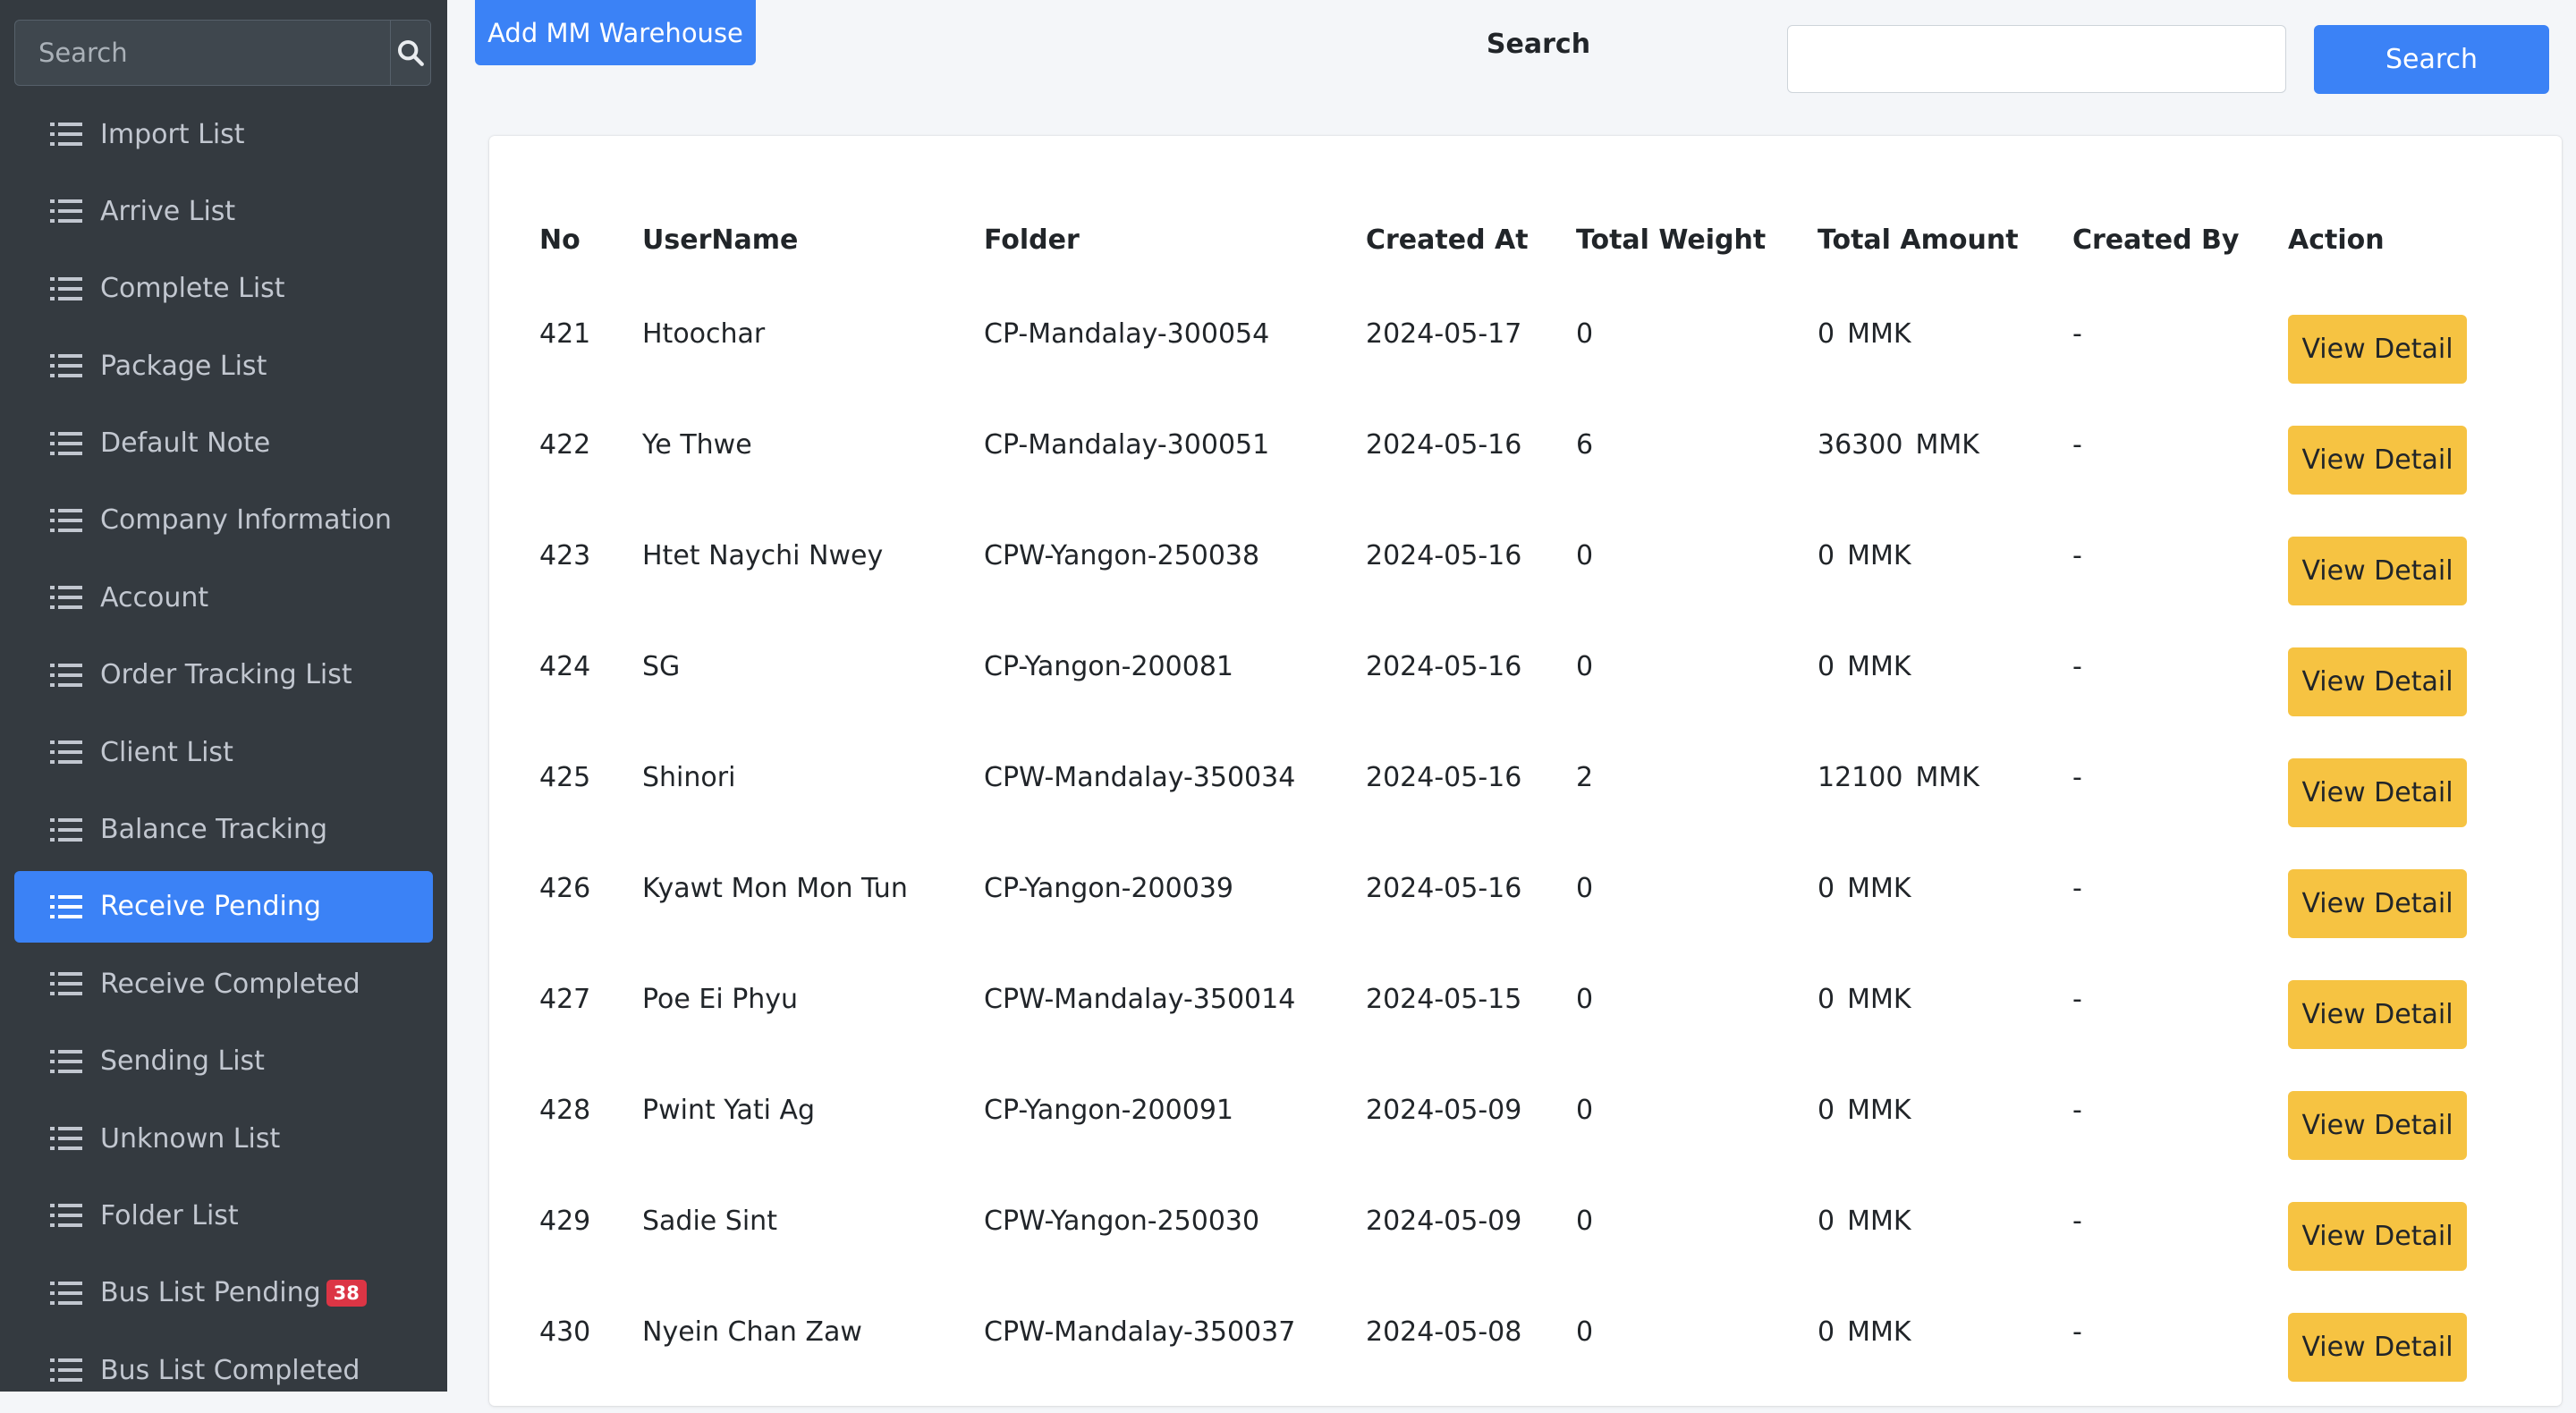 Image resolution: width=2576 pixels, height=1413 pixels. Describe the element at coordinates (1671, 240) in the screenshot. I see `column-header-total-weight: Total Weight` at that location.